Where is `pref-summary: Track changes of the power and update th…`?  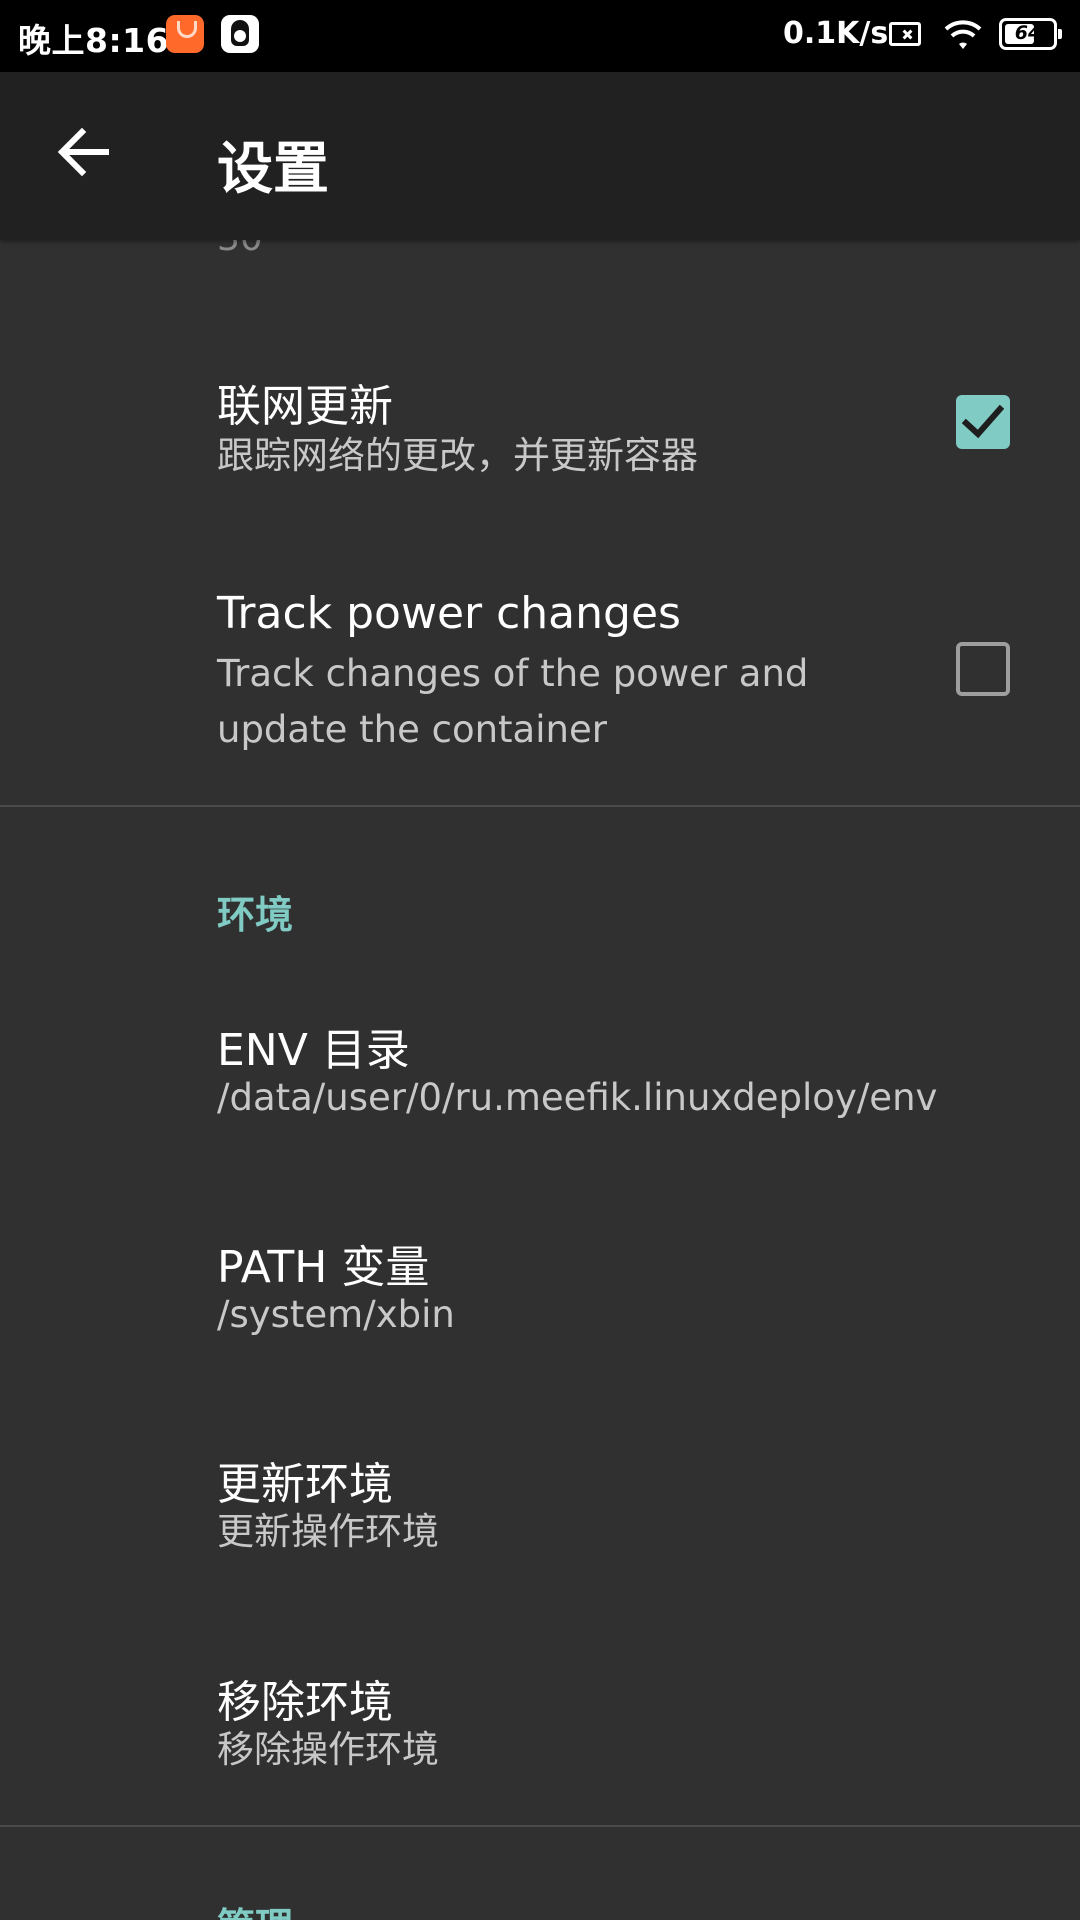 pref-summary: Track changes of the power and update th… is located at coordinates (513, 701).